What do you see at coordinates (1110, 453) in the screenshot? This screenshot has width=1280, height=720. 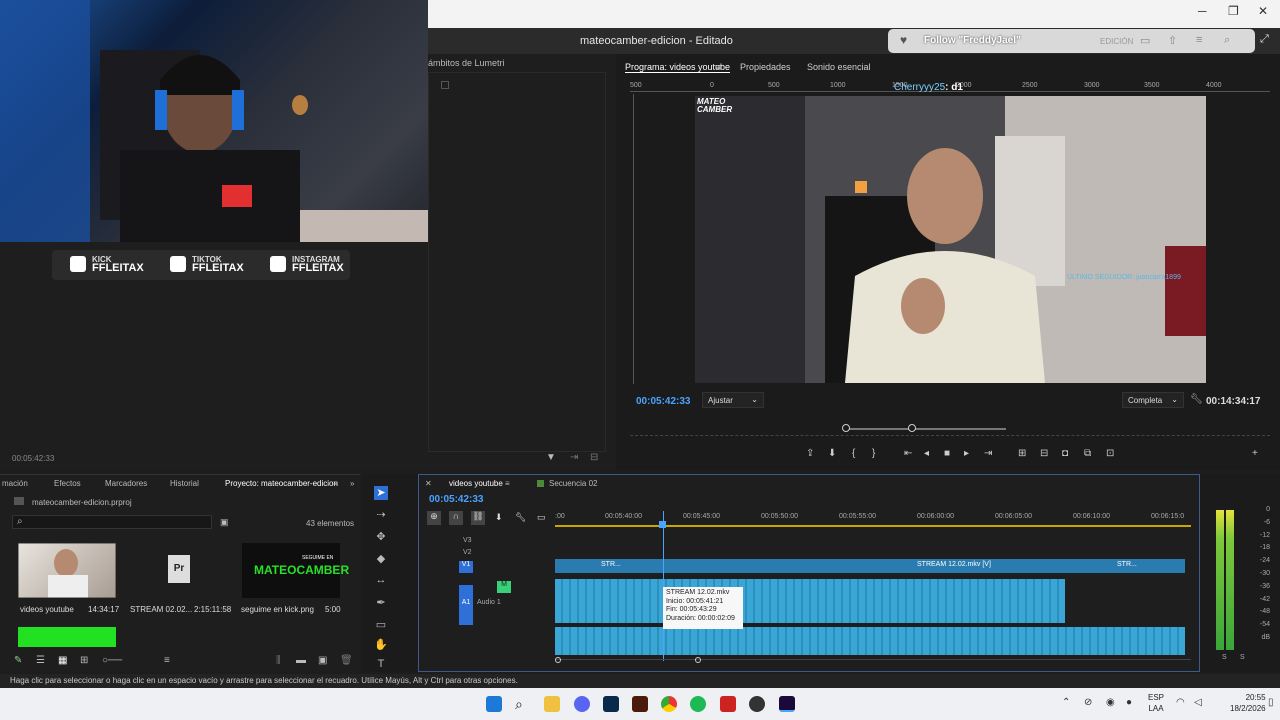 I see `multicam-icon: ⊡` at bounding box center [1110, 453].